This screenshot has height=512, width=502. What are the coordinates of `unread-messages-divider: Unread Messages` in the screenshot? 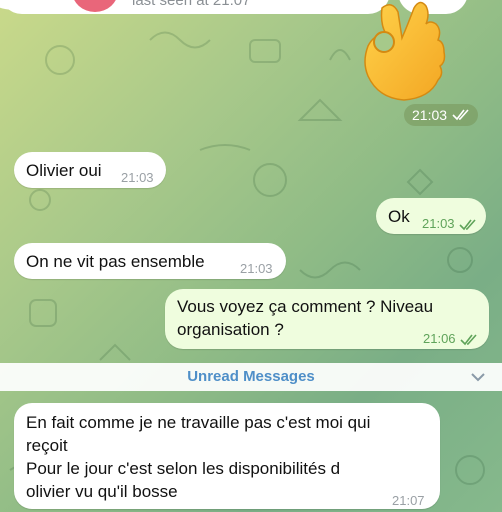 It's located at (251, 377).